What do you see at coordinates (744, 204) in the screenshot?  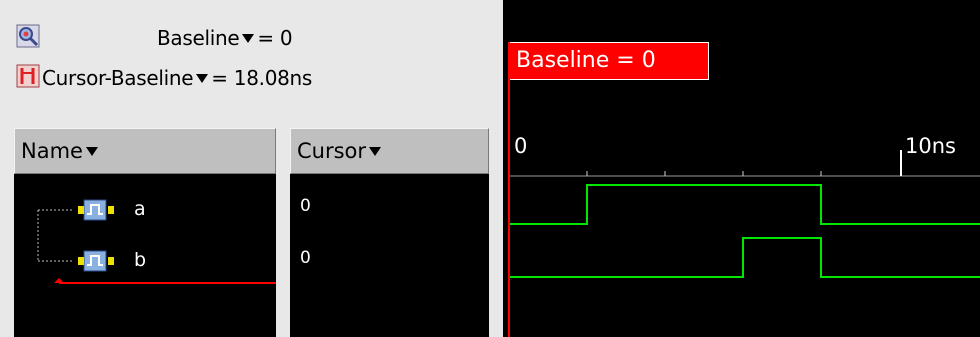 I see `waveform-a` at bounding box center [744, 204].